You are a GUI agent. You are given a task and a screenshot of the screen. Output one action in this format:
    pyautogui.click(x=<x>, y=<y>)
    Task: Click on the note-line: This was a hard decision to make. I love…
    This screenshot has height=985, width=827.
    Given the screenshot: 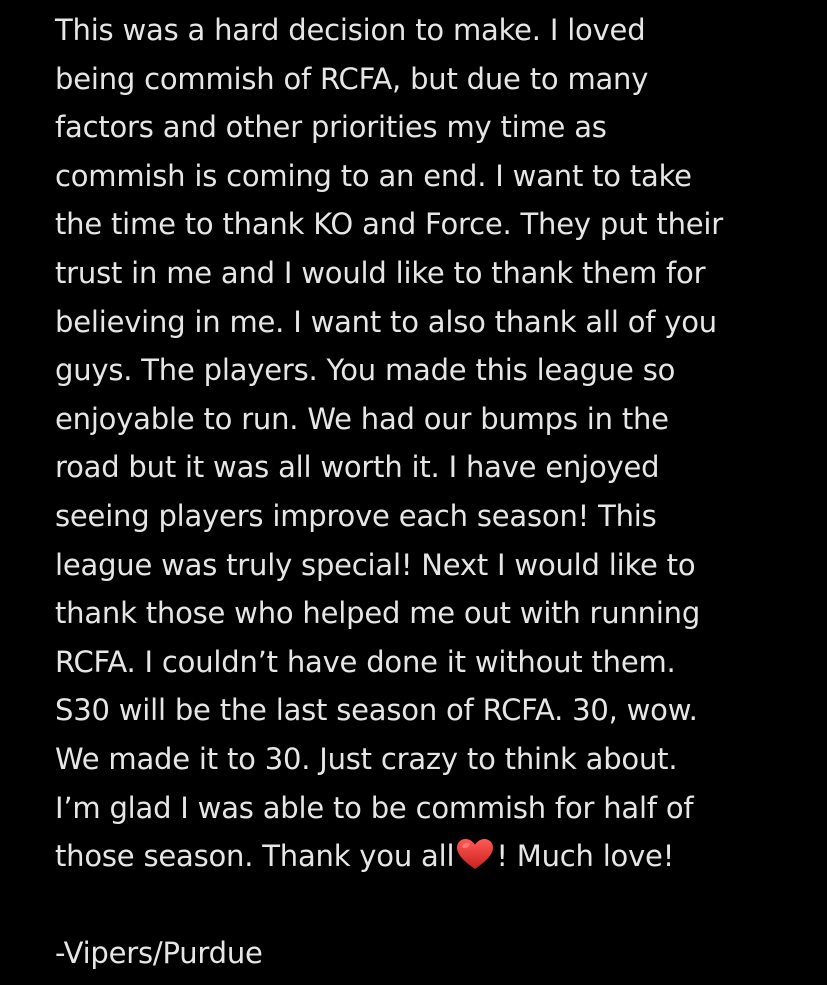 What is the action you would take?
    pyautogui.click(x=350, y=30)
    